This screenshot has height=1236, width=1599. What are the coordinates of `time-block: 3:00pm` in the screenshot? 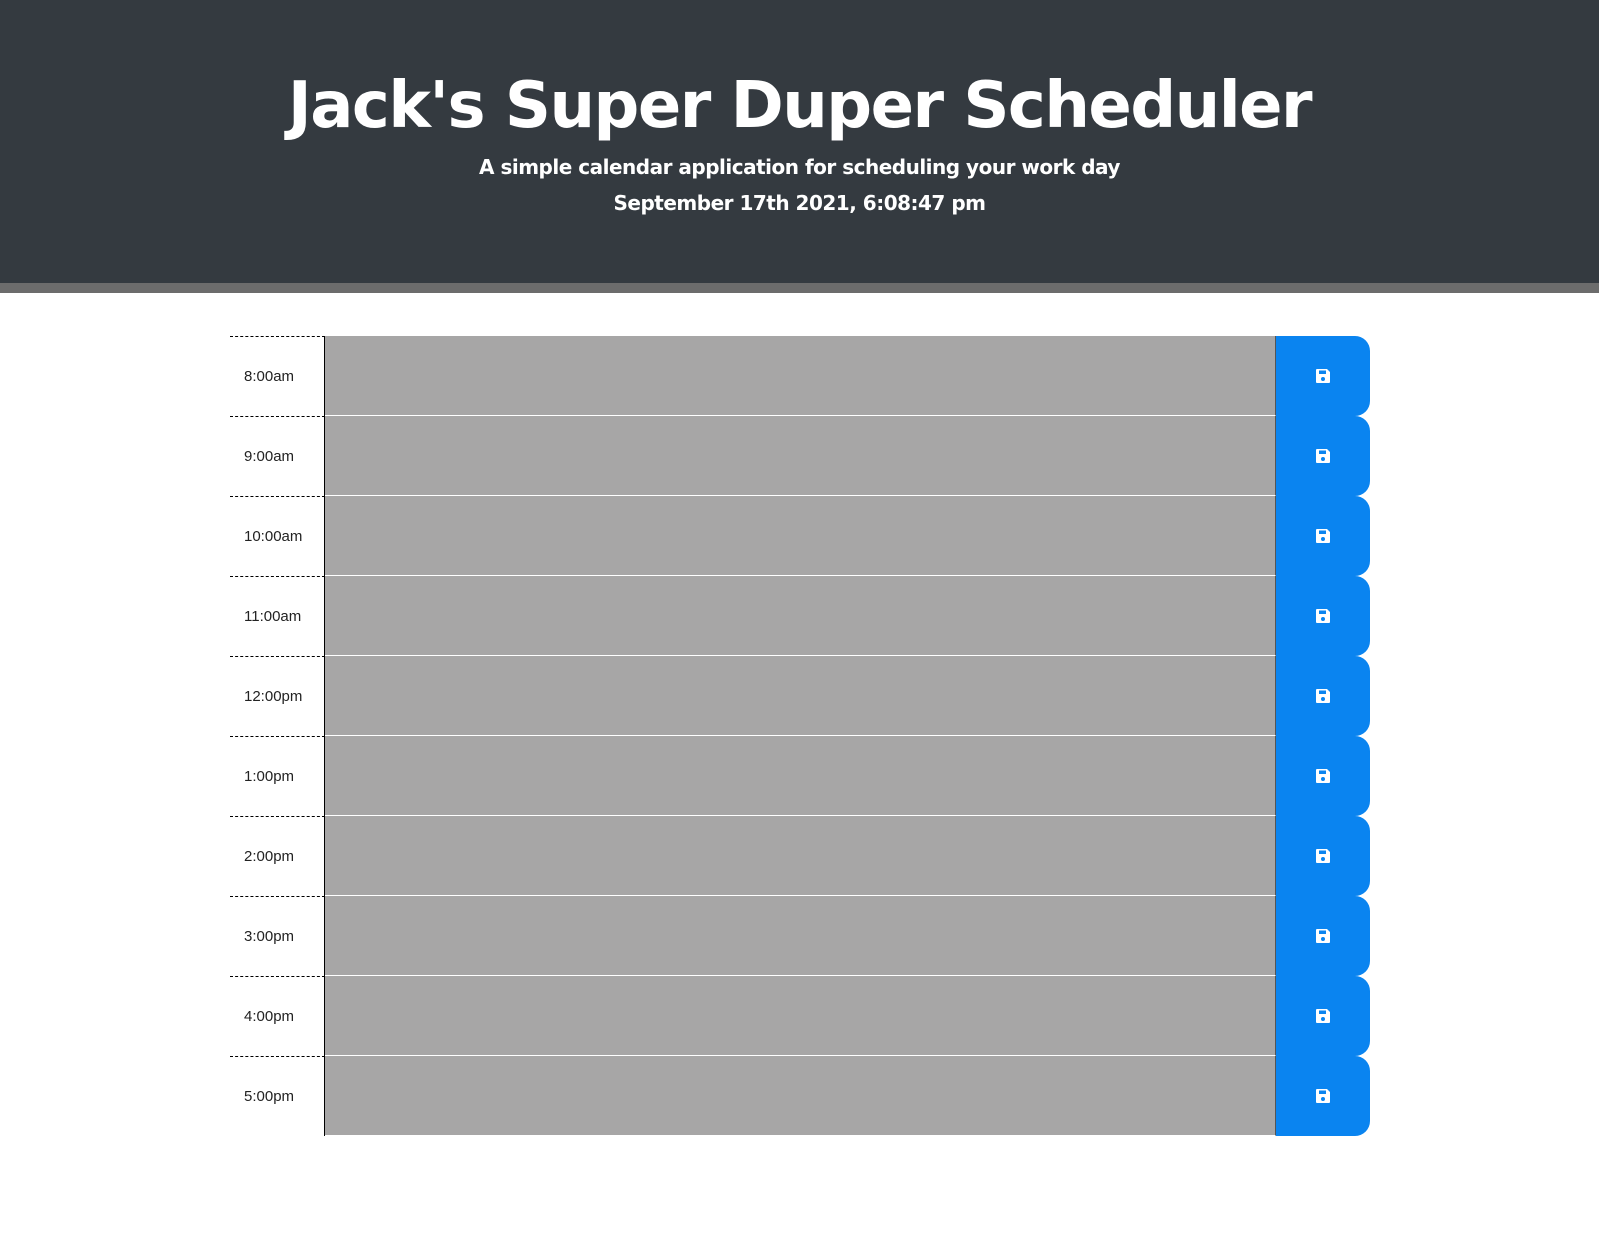 It's located at (800, 936).